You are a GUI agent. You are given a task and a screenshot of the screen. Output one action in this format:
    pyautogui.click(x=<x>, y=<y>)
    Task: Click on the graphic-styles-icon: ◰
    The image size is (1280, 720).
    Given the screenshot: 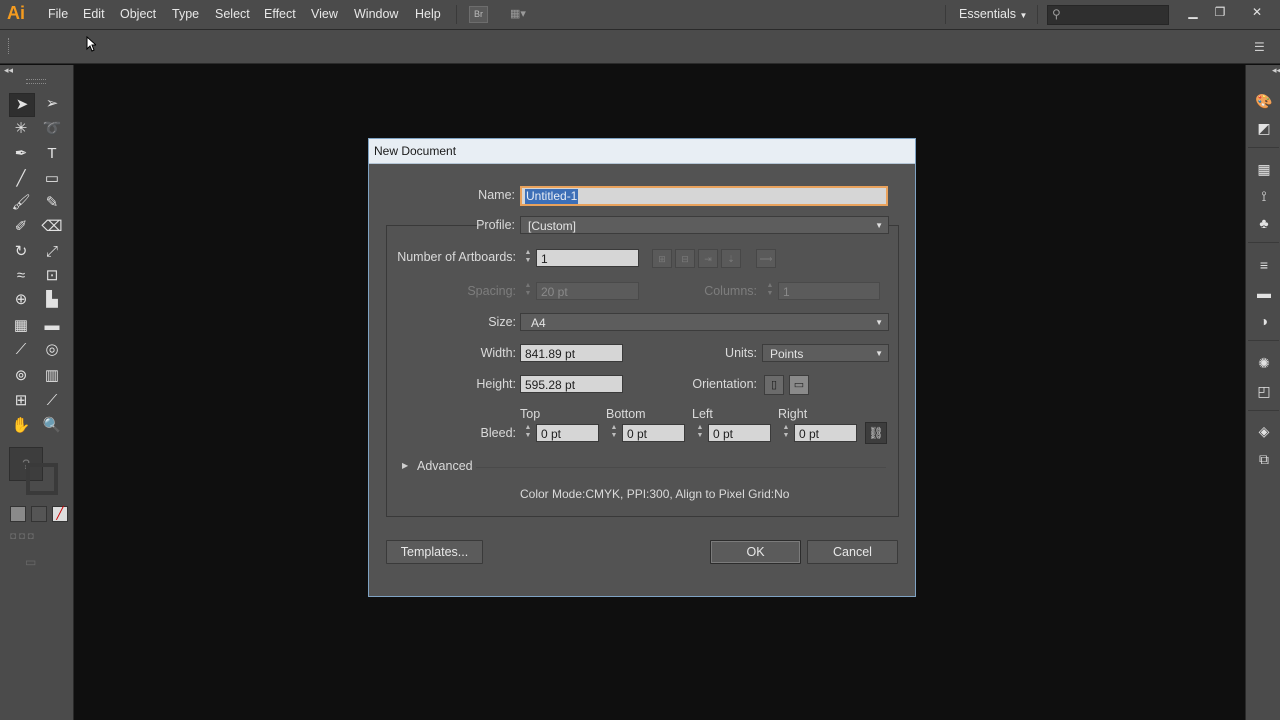 What is the action you would take?
    pyautogui.click(x=1264, y=391)
    